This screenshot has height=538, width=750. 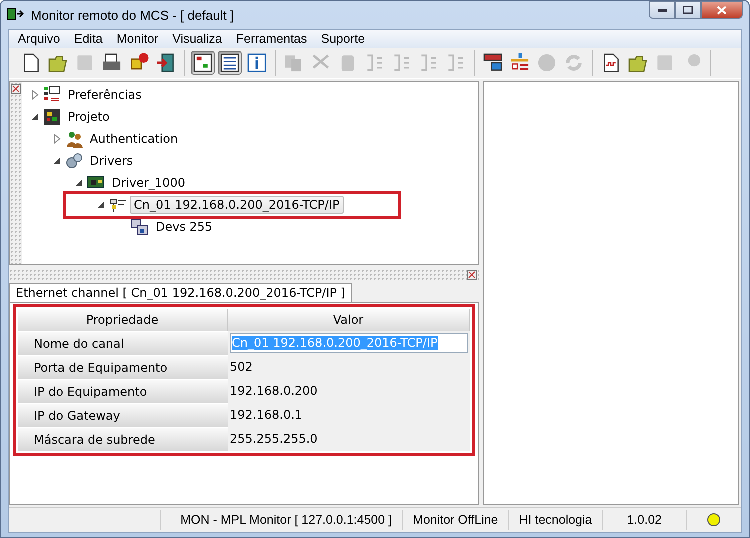 I want to click on tree-item: Driver_1000, so click(x=149, y=183).